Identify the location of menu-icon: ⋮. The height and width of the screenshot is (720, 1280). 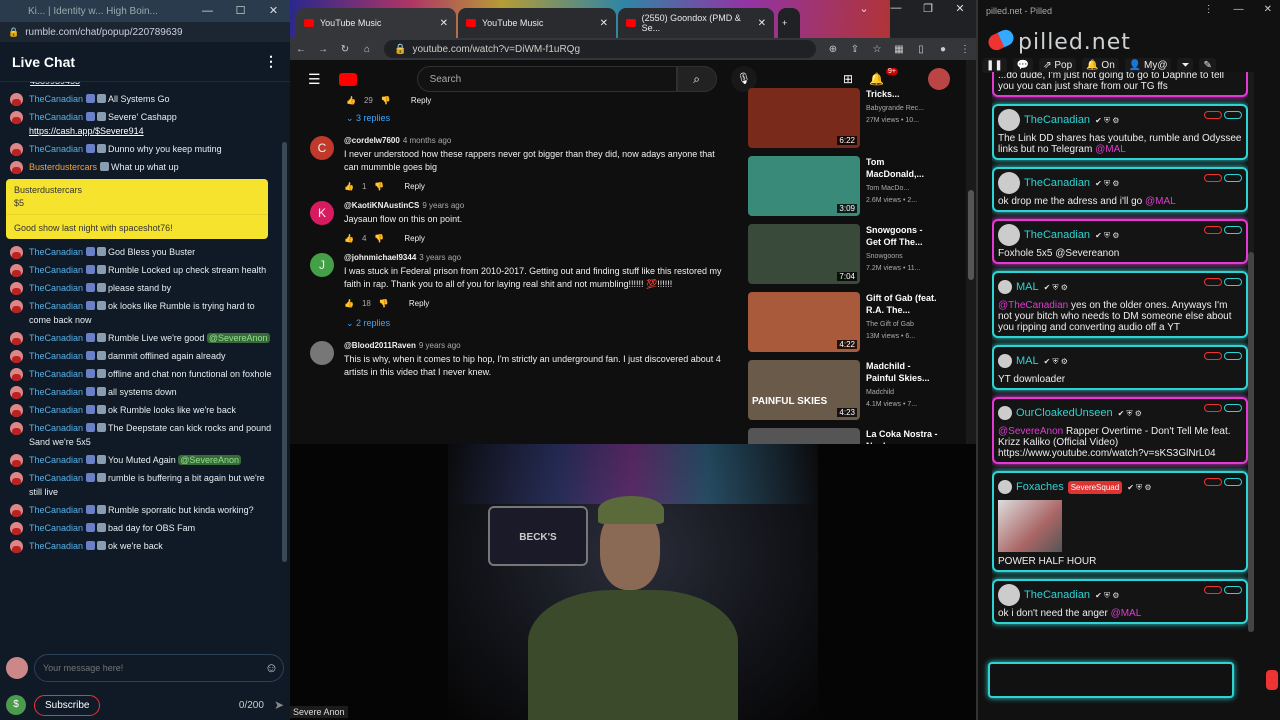
(965, 49).